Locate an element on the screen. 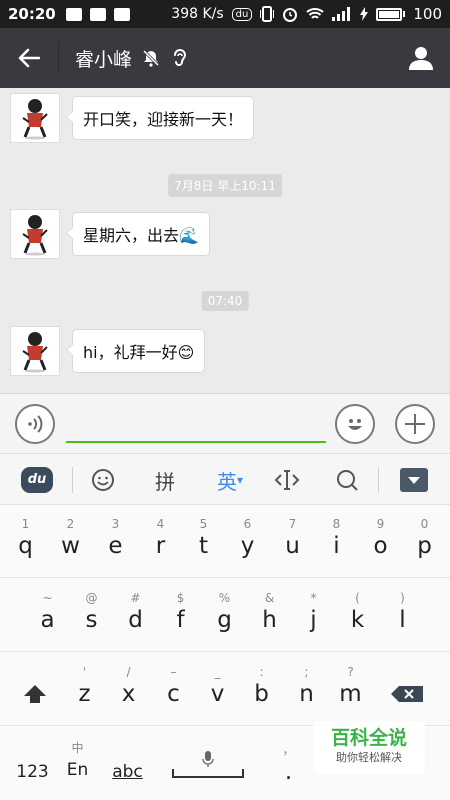 Image resolution: width=450 pixels, height=800 pixels. wifi-icon is located at coordinates (315, 13).